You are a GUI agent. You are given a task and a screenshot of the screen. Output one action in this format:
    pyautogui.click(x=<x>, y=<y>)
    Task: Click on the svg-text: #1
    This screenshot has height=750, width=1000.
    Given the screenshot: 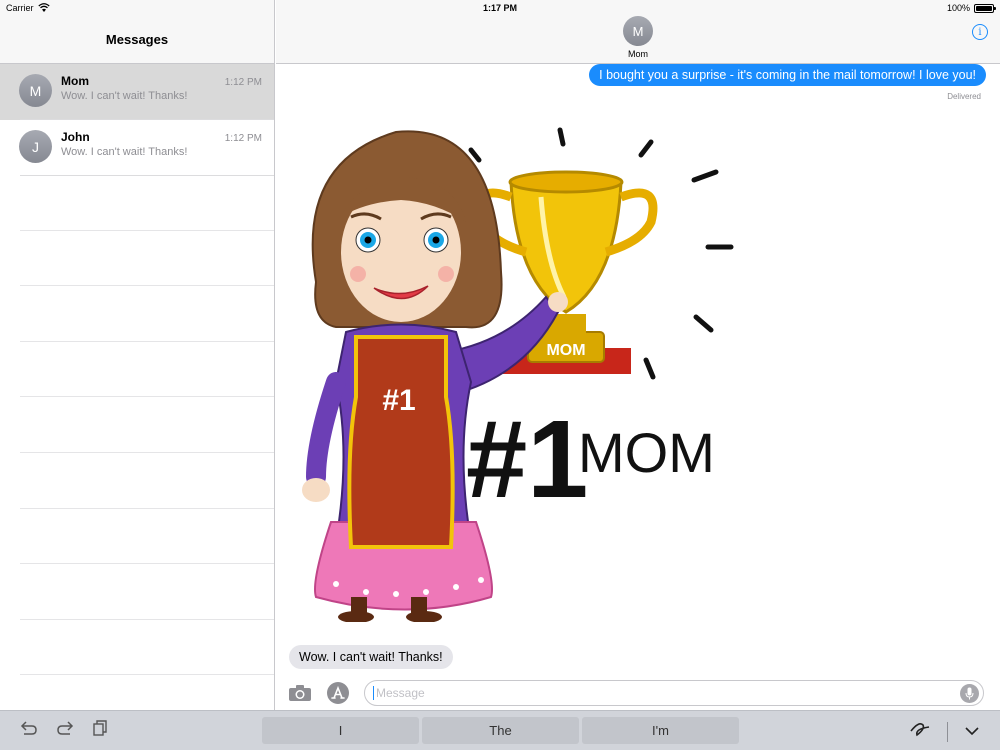 What is the action you would take?
    pyautogui.click(x=398, y=400)
    